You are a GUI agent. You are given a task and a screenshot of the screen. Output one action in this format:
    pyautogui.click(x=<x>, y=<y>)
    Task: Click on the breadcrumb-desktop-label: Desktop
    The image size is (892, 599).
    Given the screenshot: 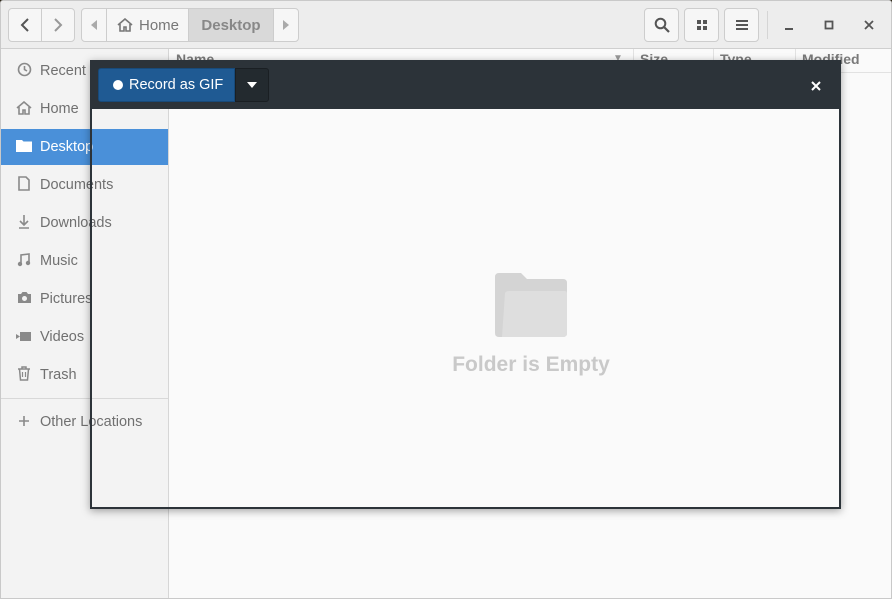 What is the action you would take?
    pyautogui.click(x=231, y=25)
    